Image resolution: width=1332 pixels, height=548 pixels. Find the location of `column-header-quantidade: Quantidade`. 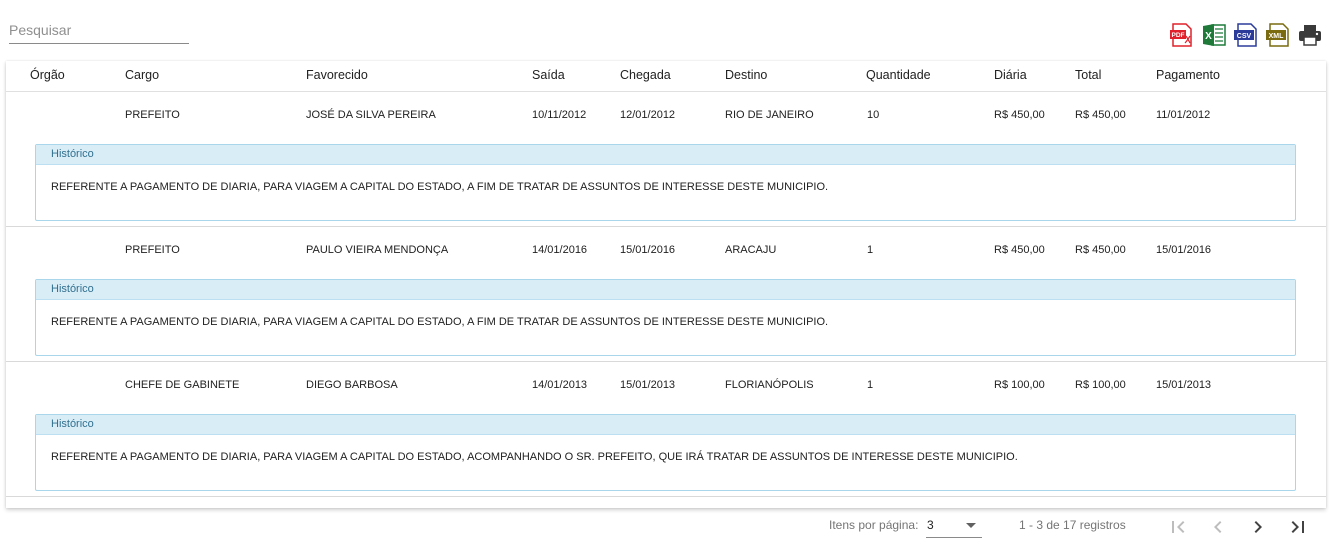

column-header-quantidade: Quantidade is located at coordinates (898, 75).